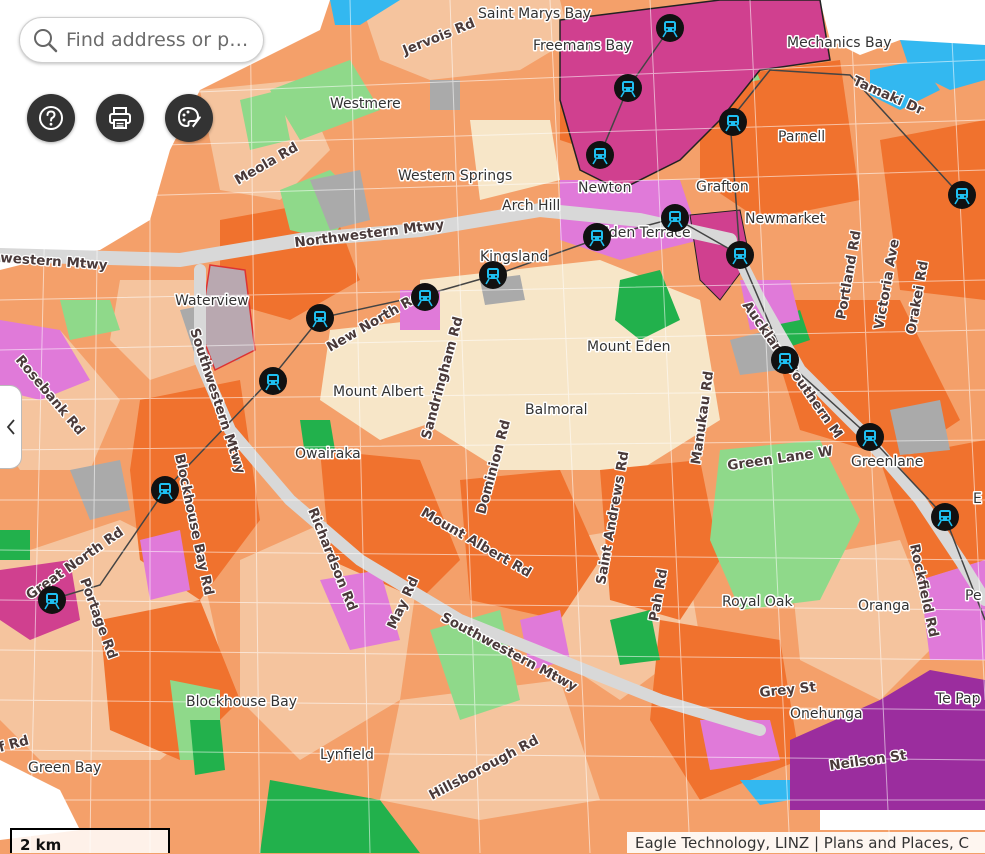  Describe the element at coordinates (826, 714) in the screenshot. I see `place-label-onehunga: Onehunga` at that location.